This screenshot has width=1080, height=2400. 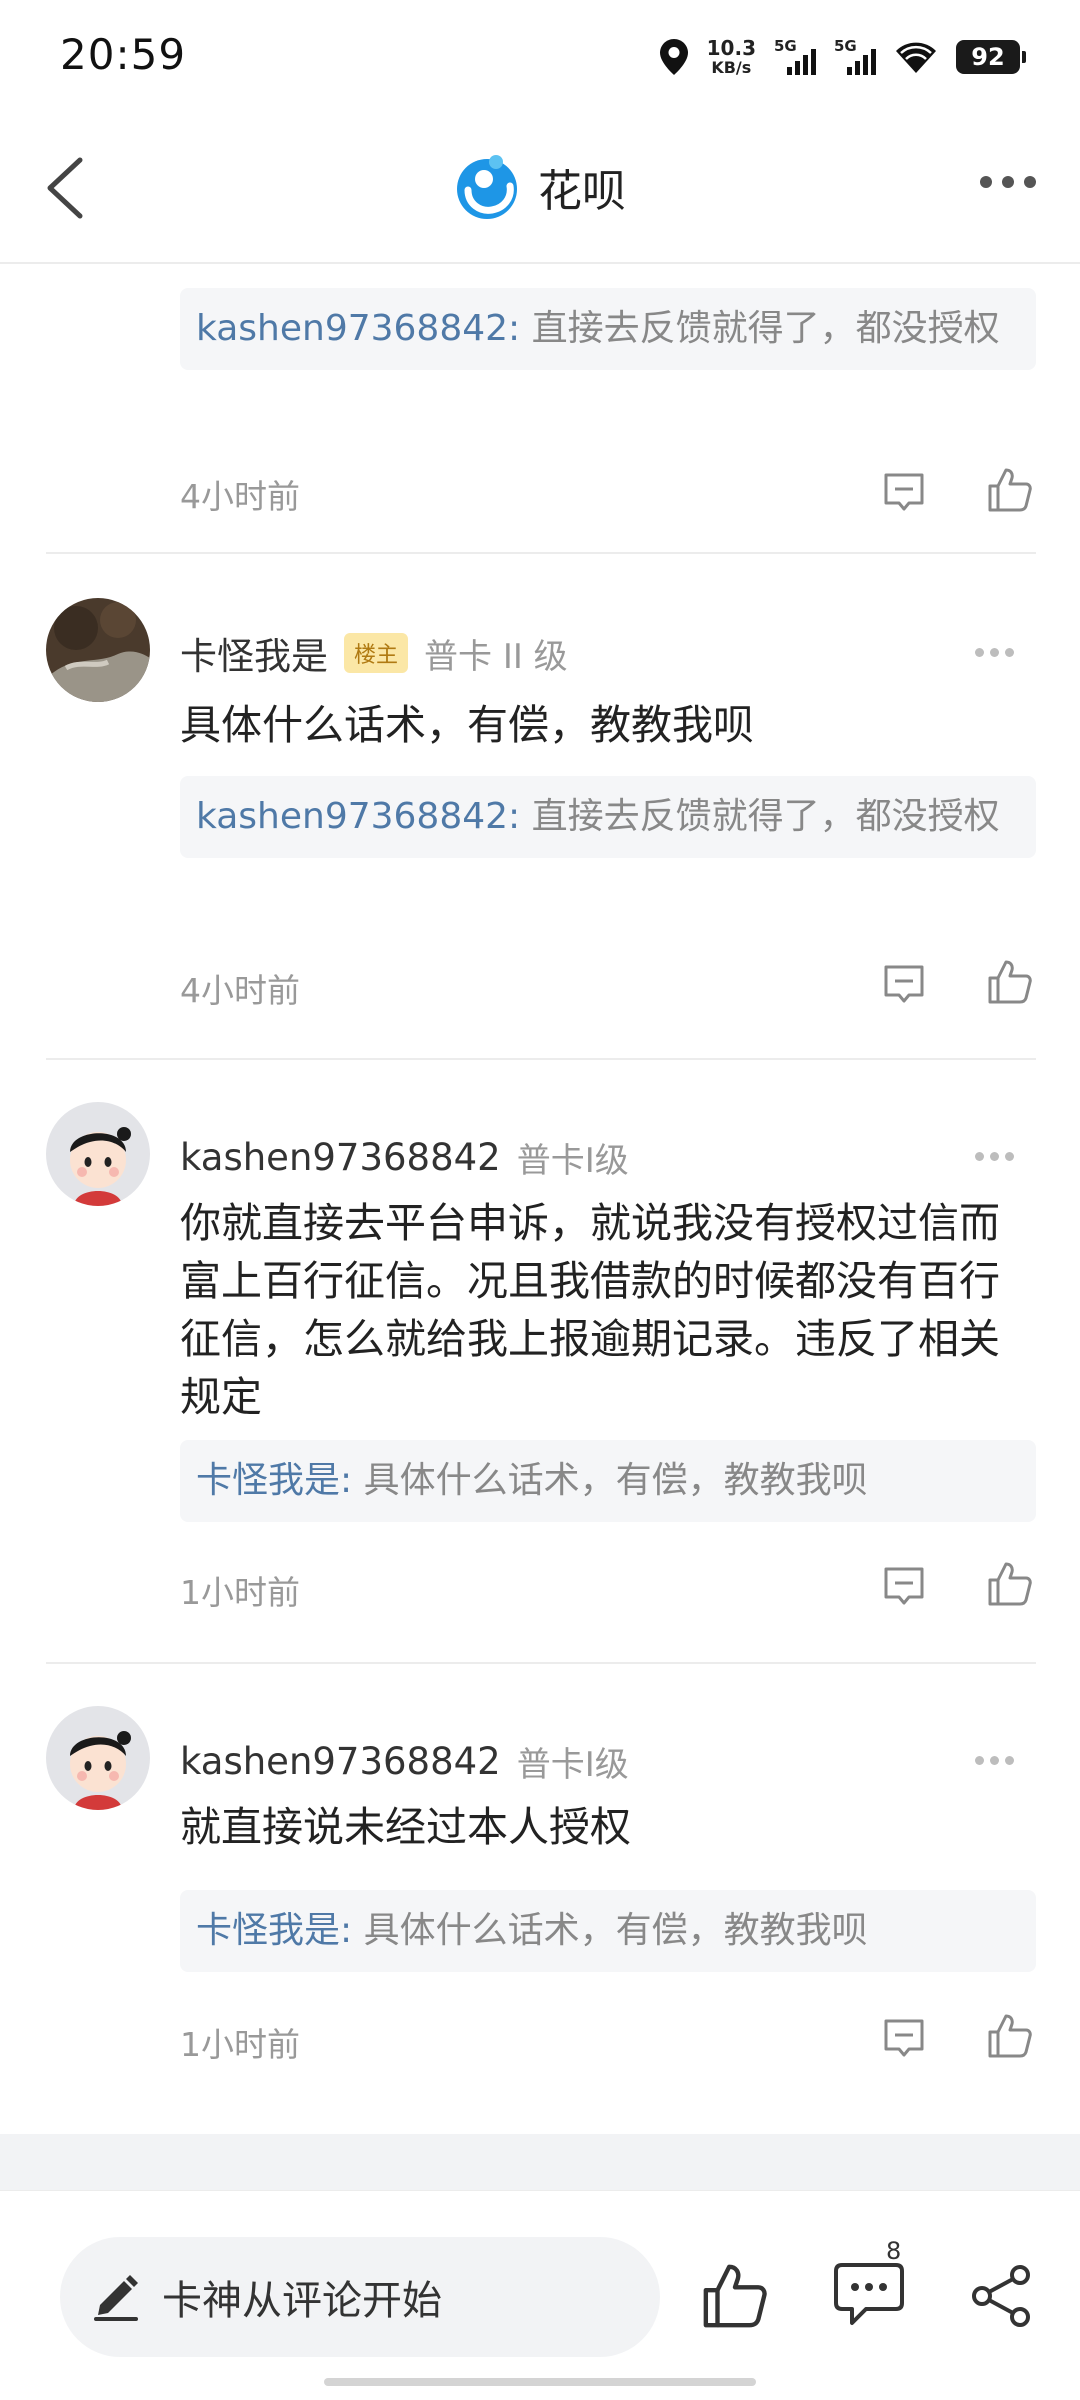 I want to click on share-icon, so click(x=1001, y=2296).